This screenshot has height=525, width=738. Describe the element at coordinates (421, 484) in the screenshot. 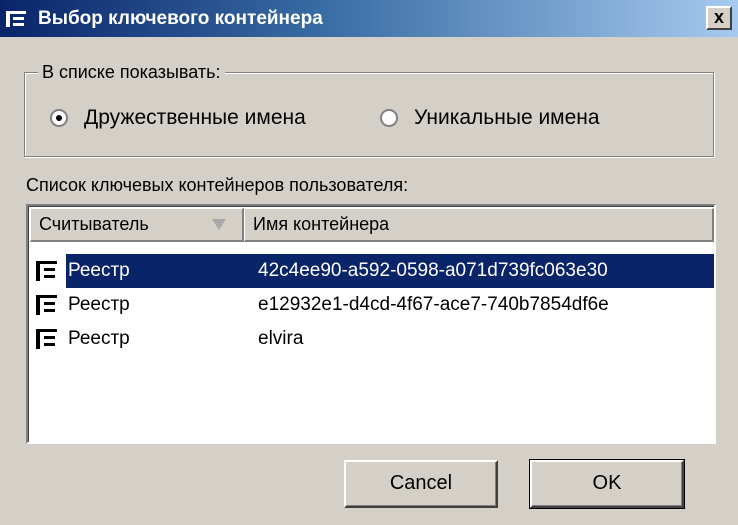

I see `cancel-button: Cancel` at that location.